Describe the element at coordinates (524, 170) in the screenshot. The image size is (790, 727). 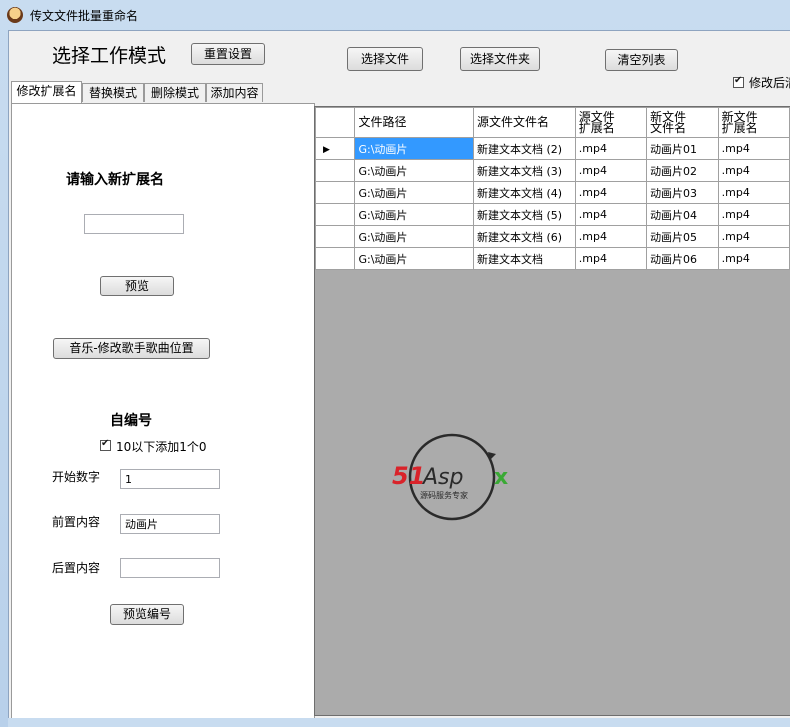
I see `table-cell: 新建文本文档 (3)` at that location.